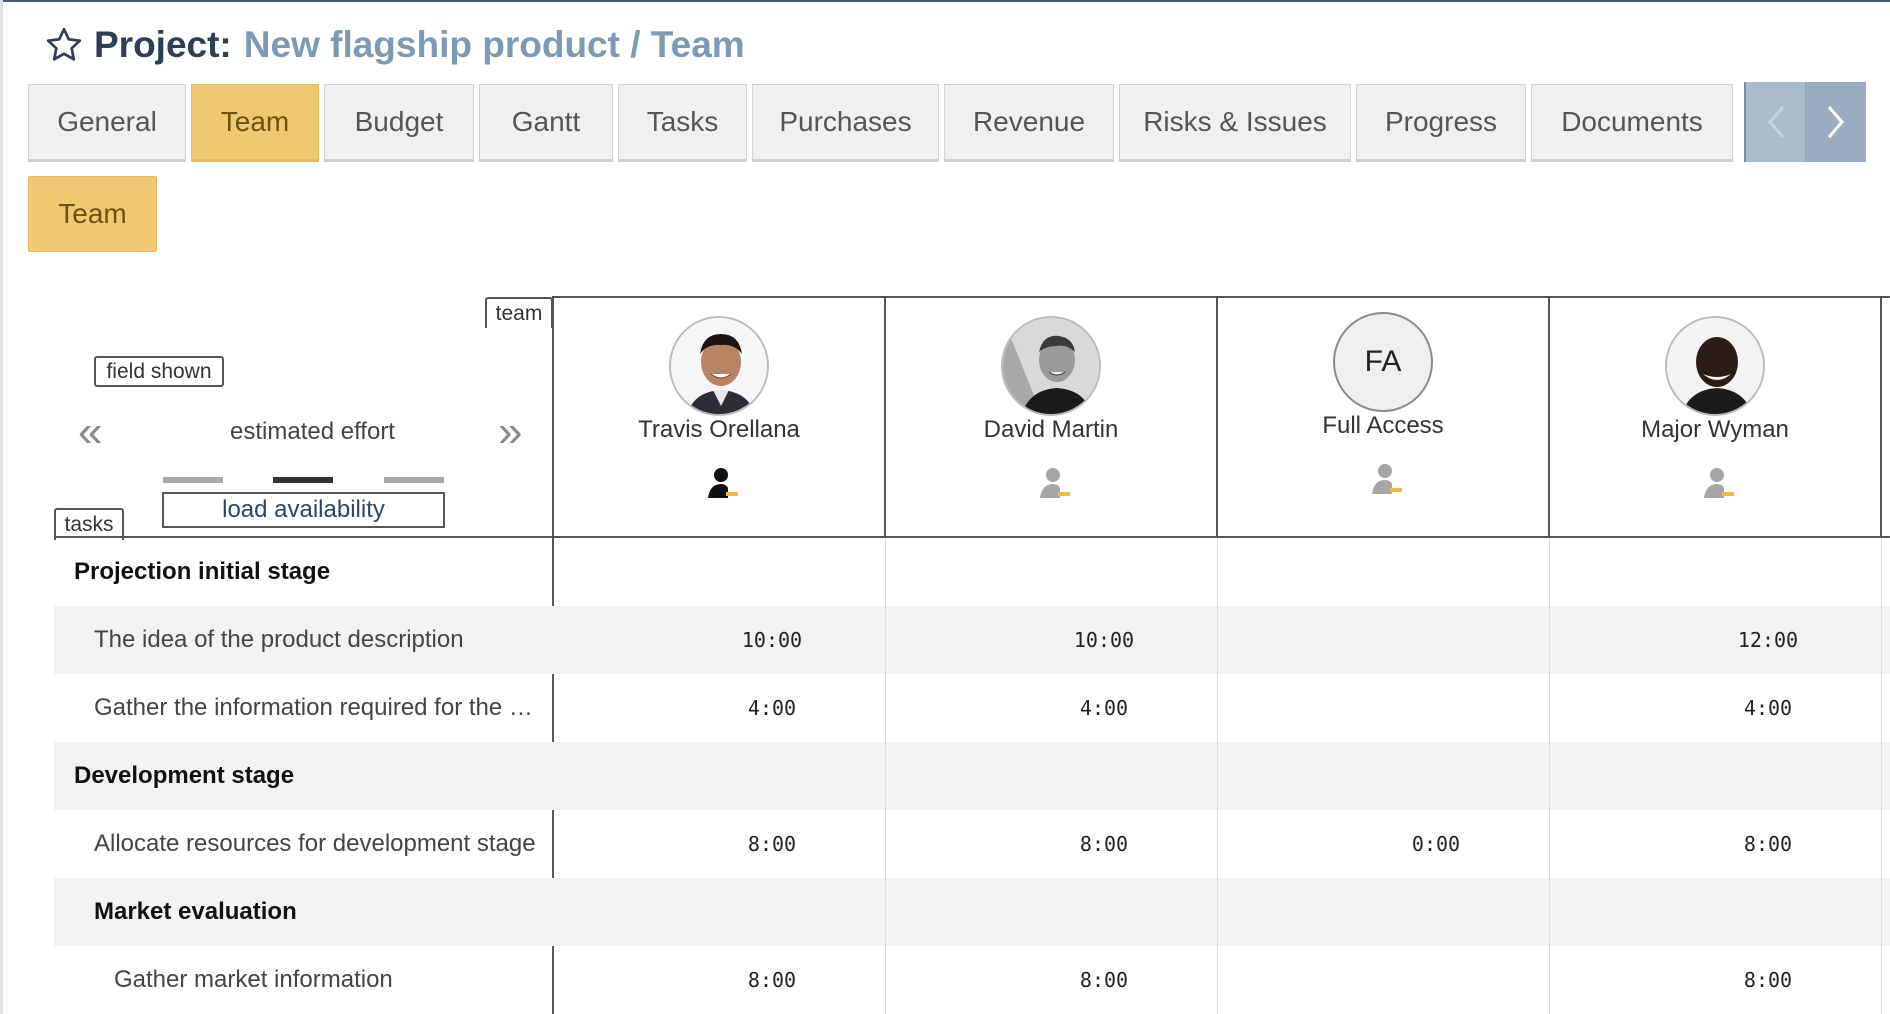  I want to click on field-next-arrow: », so click(510, 432).